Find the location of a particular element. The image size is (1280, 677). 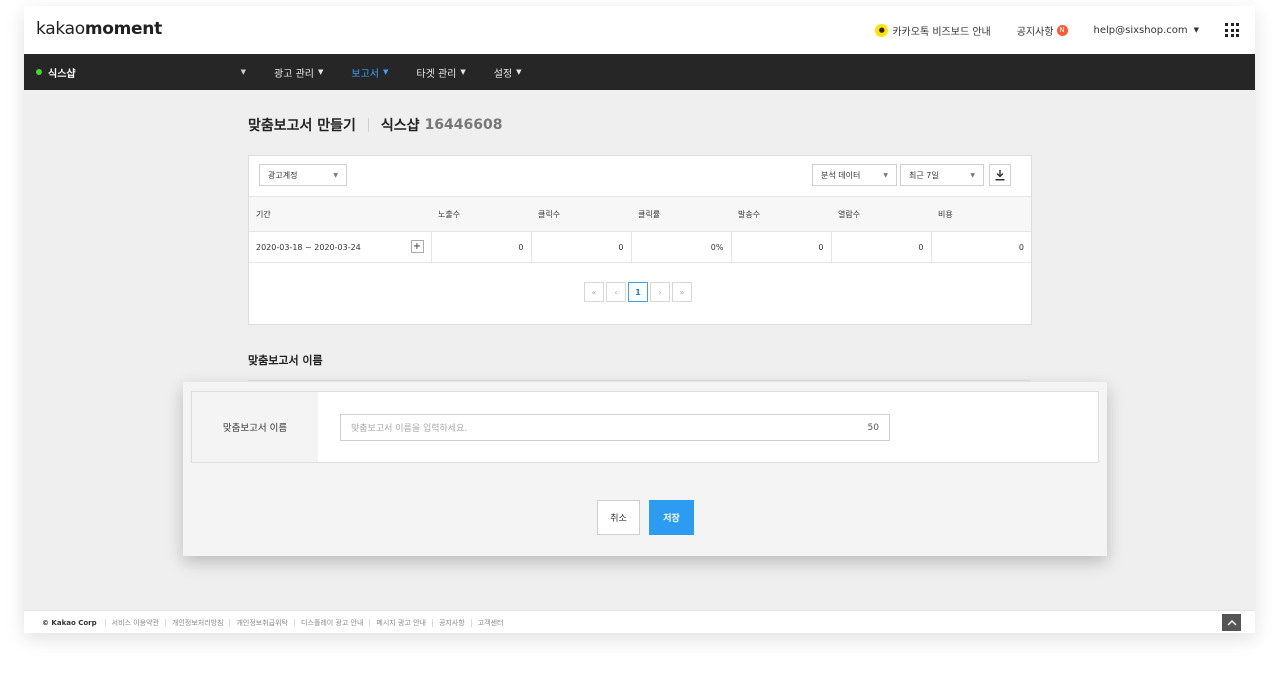

new-badge: N is located at coordinates (1062, 30).